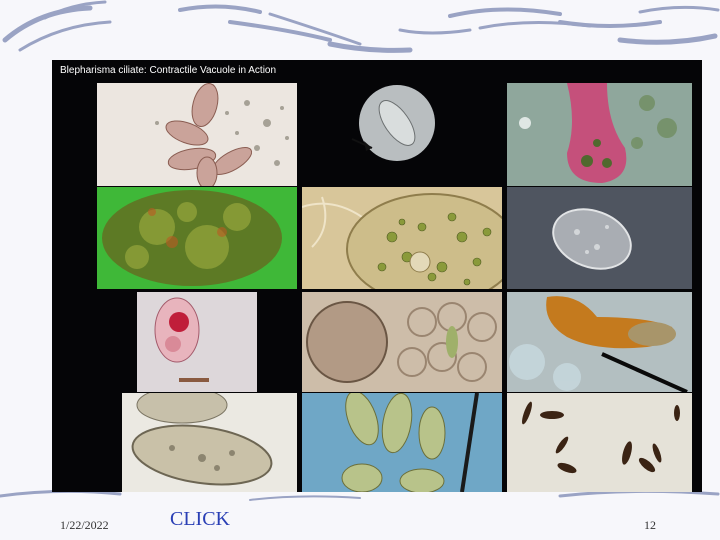 This screenshot has width=720, height=540. I want to click on micrograph-round-cyst, so click(402, 342).